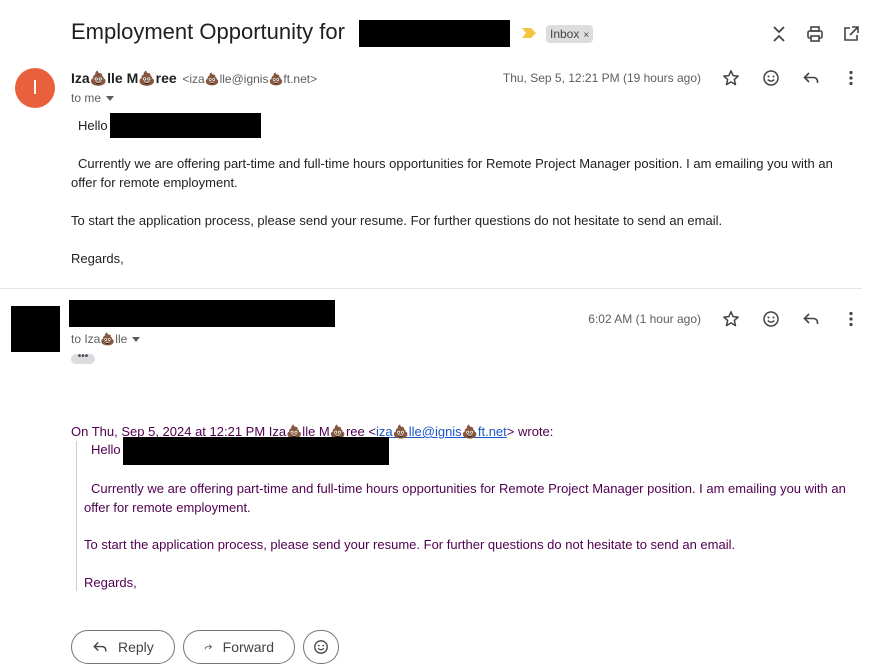 The image size is (878, 664). Describe the element at coordinates (93, 125) in the screenshot. I see `greeting-text: Hello` at that location.